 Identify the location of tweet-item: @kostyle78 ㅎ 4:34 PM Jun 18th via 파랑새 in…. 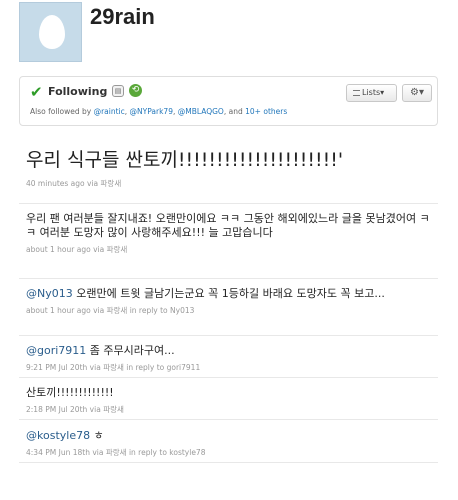
(231, 443).